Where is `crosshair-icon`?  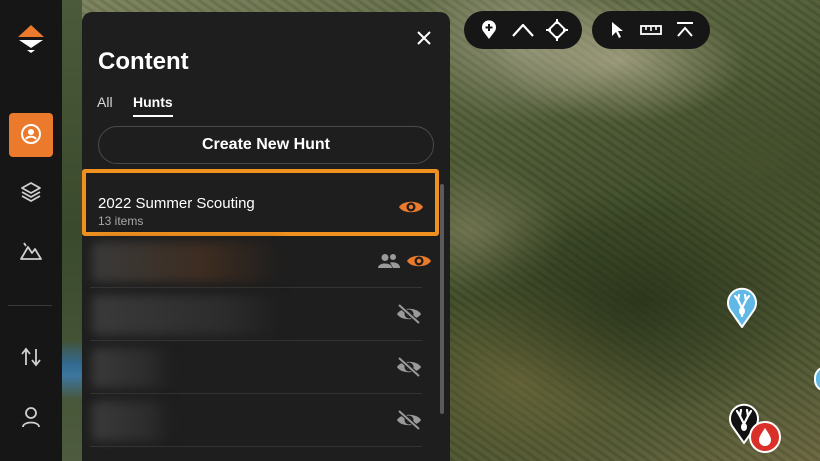
crosshair-icon is located at coordinates (557, 30).